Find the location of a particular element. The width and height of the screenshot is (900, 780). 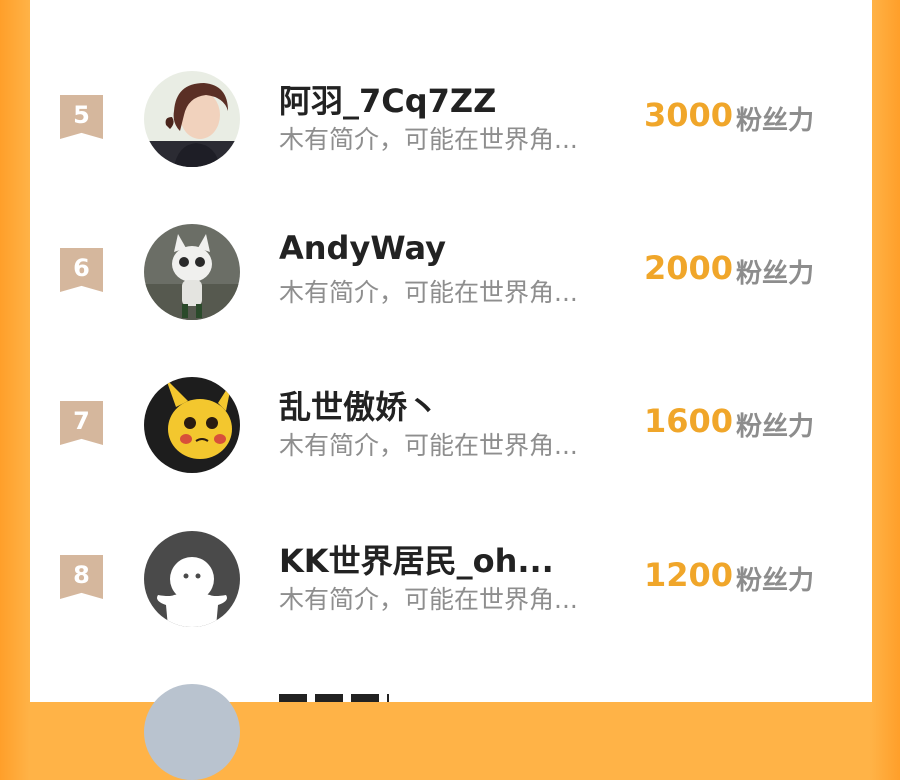

fan-power-score: 3000 is located at coordinates (689, 115).